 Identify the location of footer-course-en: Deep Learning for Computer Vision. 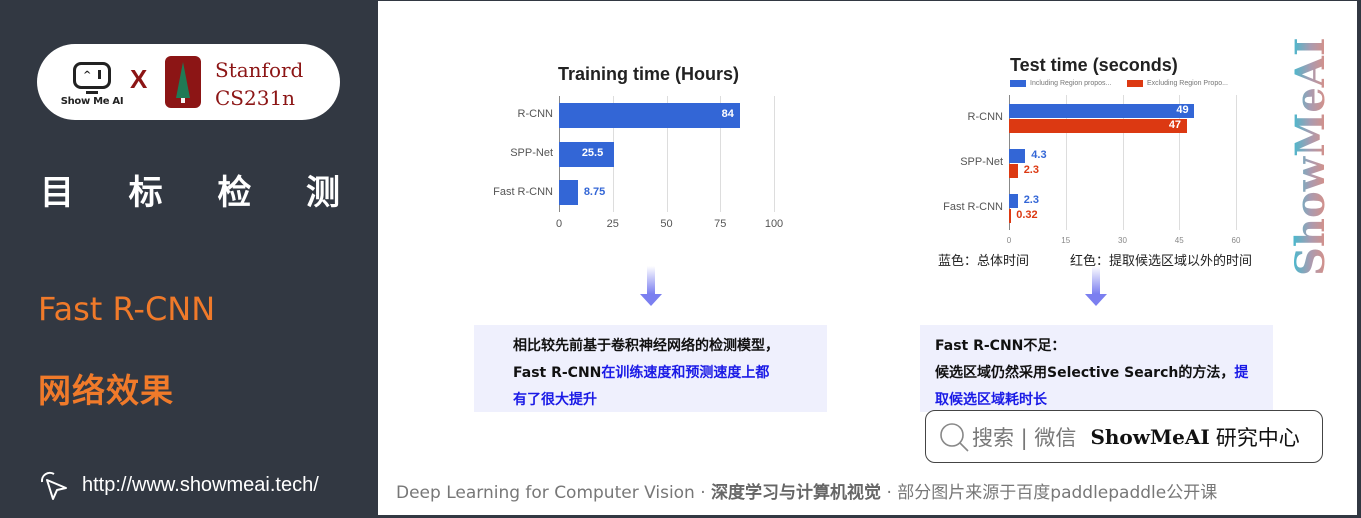
(545, 493).